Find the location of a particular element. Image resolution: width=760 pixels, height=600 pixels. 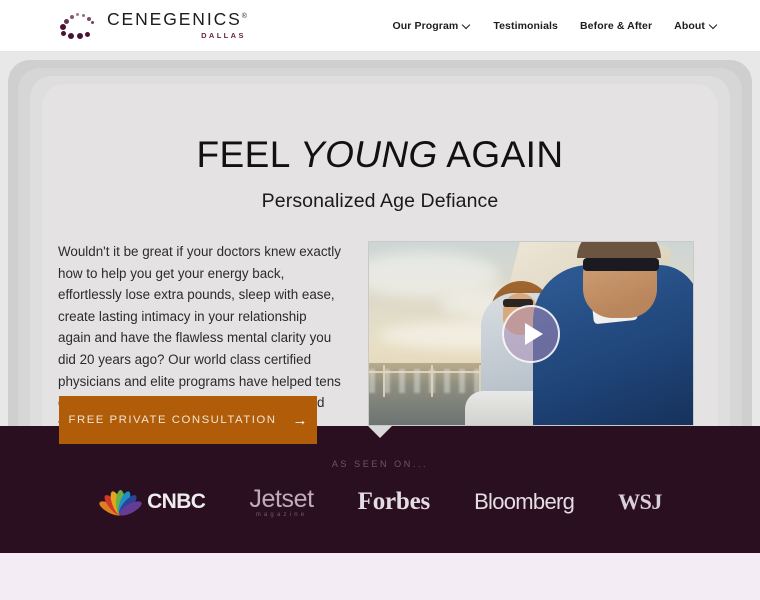

cenegenics-dots-icon is located at coordinates (77, 26).